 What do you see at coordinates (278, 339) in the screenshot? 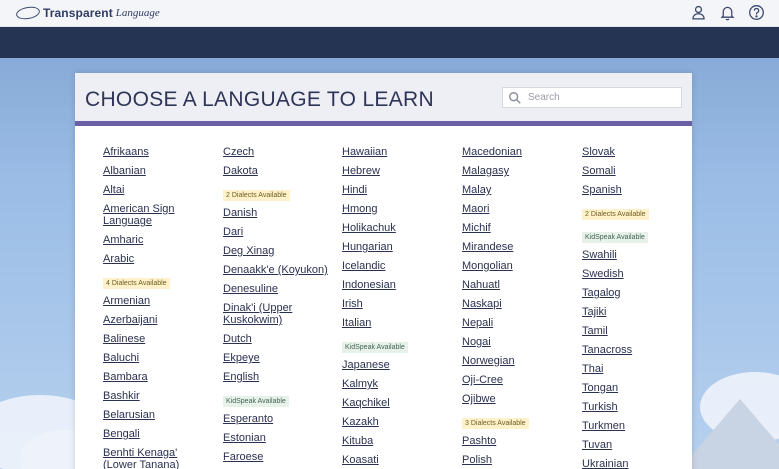
I see `language-link: Dutch` at bounding box center [278, 339].